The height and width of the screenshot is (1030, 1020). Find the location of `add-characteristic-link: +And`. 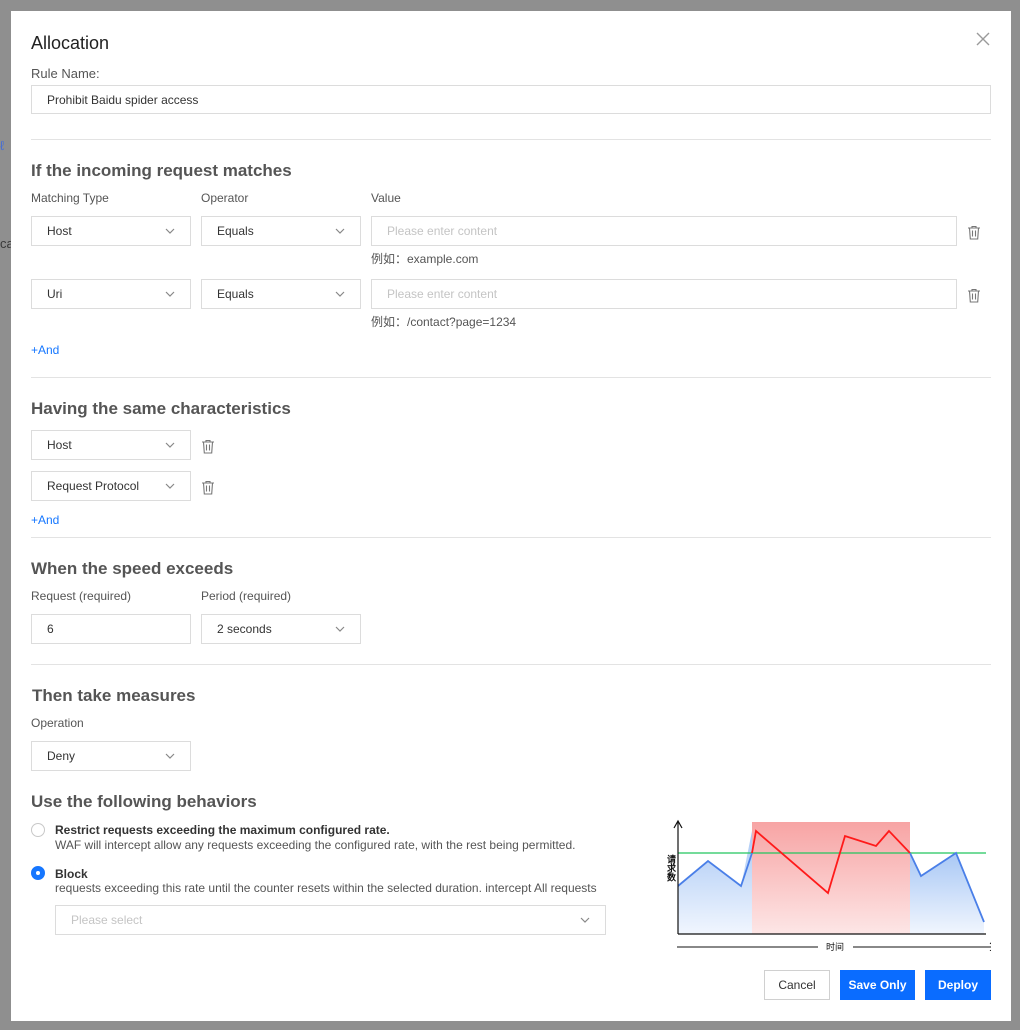

add-characteristic-link: +And is located at coordinates (45, 520).